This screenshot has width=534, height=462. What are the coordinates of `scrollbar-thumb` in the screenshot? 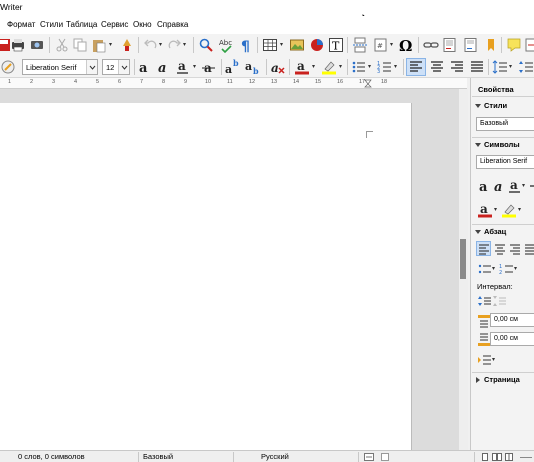 It's located at (463, 259).